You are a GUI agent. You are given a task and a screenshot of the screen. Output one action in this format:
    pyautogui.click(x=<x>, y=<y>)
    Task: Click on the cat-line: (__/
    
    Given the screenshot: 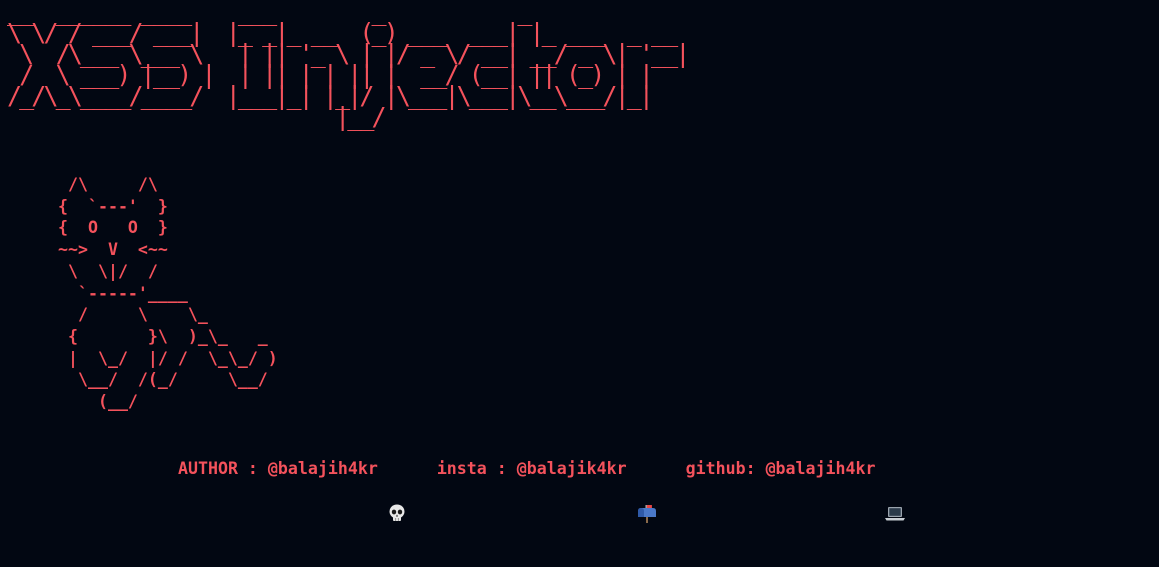 What is the action you would take?
    pyautogui.click(x=98, y=402)
    